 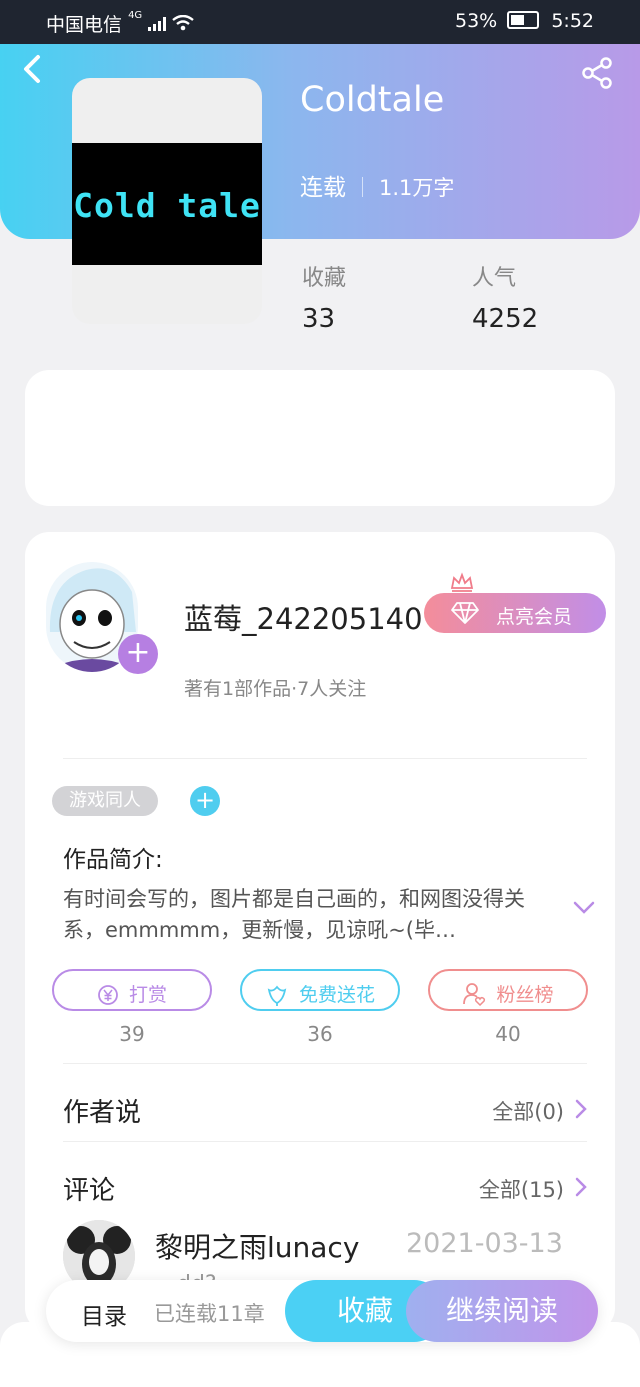 What do you see at coordinates (257, 1246) in the screenshot?
I see `commenter-name: 黎明之雨lunacy` at bounding box center [257, 1246].